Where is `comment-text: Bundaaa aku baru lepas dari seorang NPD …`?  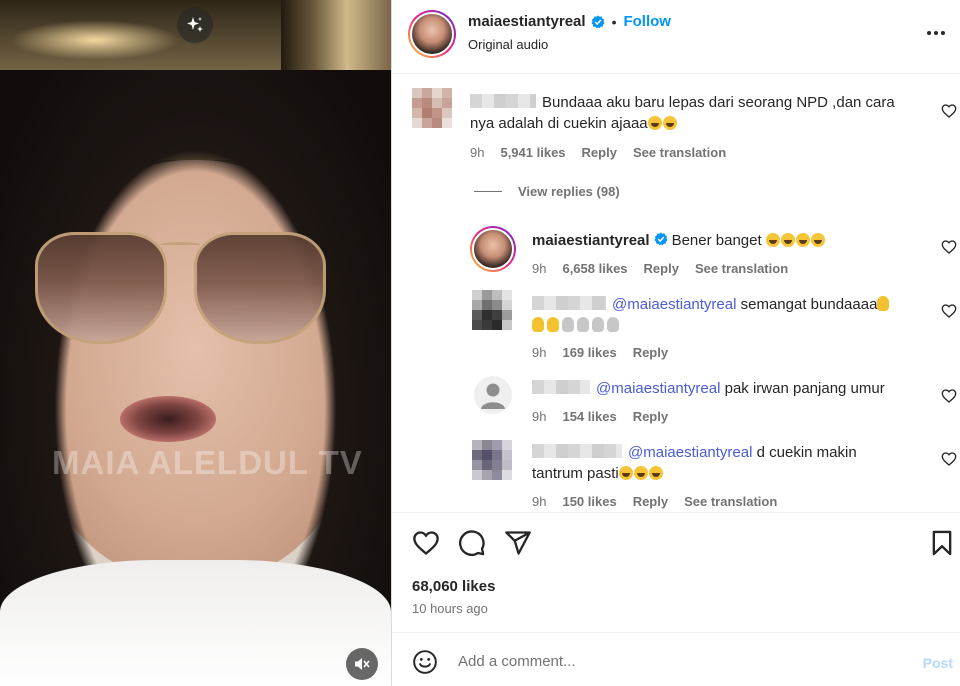
comment-text: Bundaaa aku baru lepas dari seorang NPD … is located at coordinates (695, 113).